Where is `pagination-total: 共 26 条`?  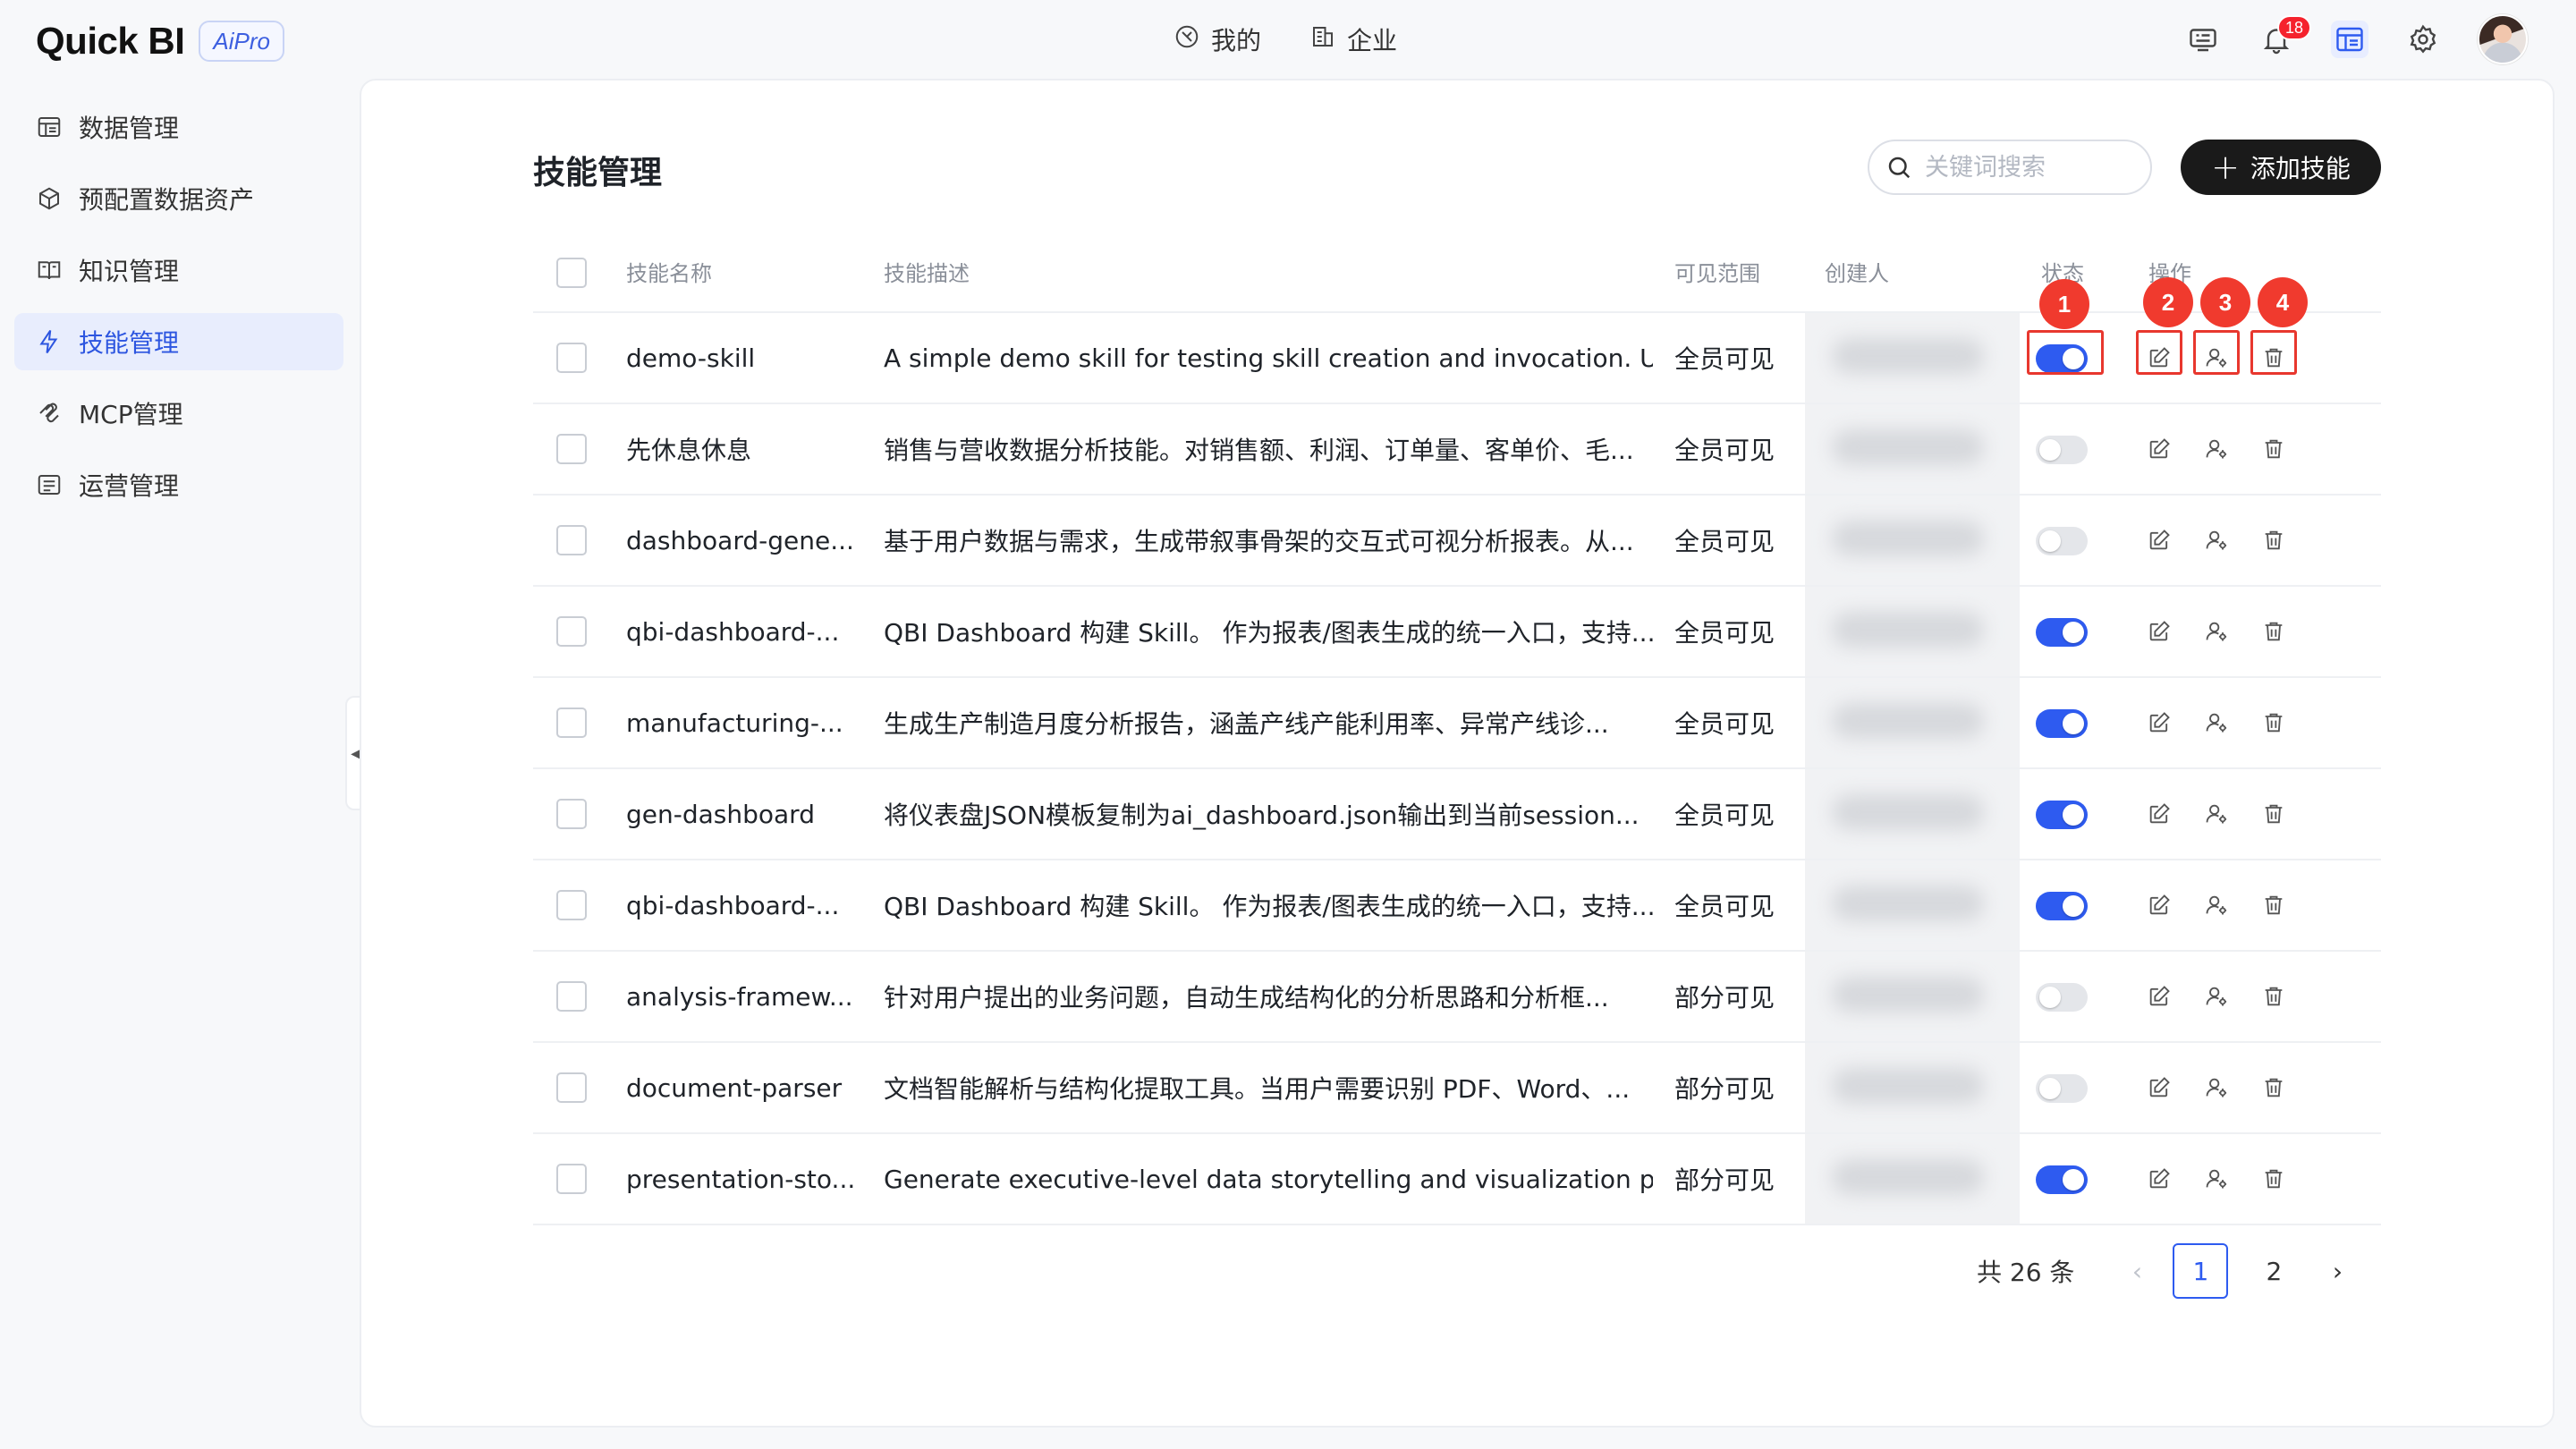 pagination-total: 共 26 条 is located at coordinates (2026, 1272).